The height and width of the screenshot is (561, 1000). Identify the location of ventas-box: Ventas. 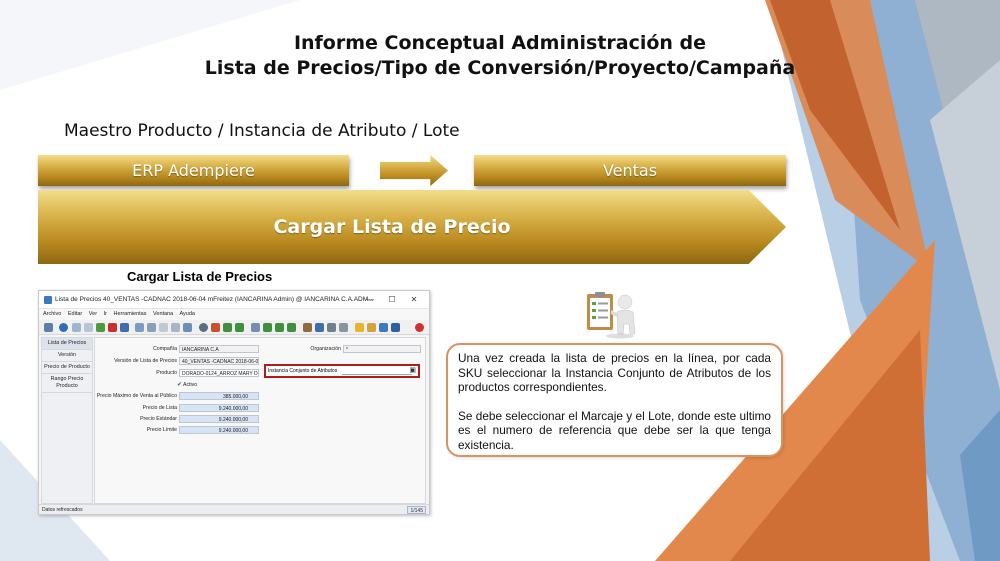
(630, 170).